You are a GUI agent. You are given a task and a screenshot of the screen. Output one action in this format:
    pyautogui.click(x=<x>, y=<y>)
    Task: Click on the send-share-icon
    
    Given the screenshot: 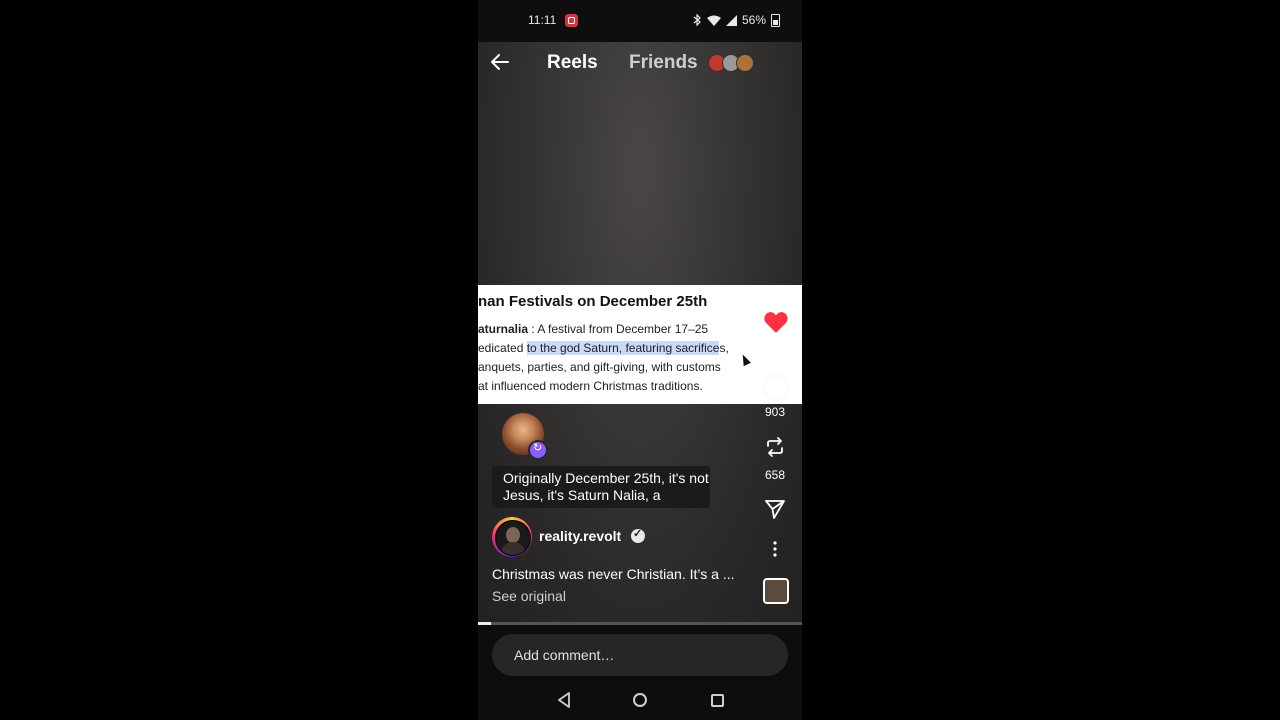 What is the action you would take?
    pyautogui.click(x=775, y=509)
    